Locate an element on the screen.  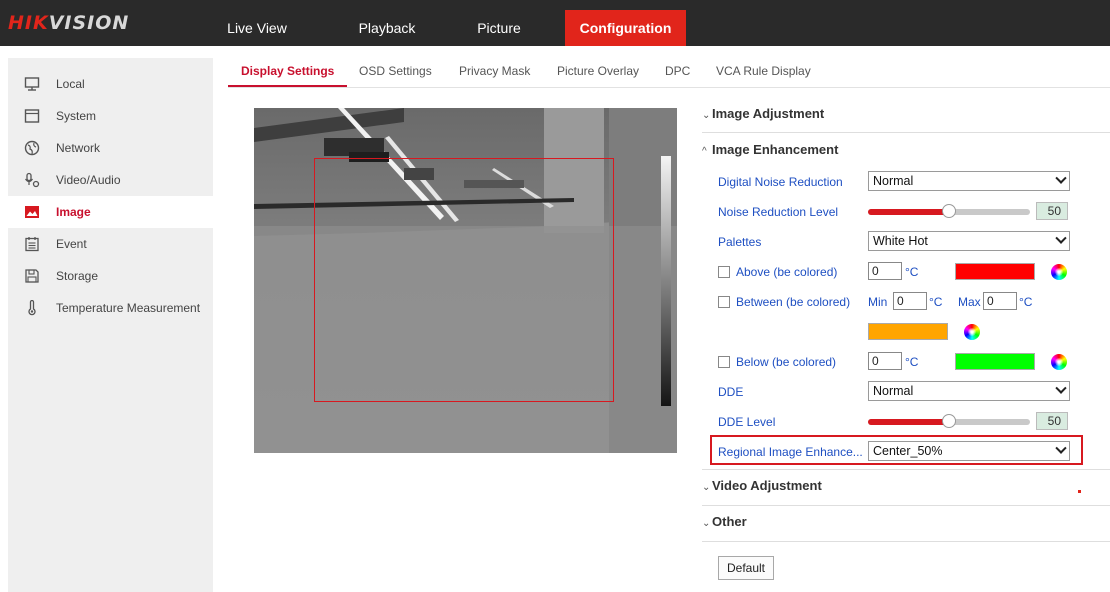
red-marker is located at coordinates (1079, 491).